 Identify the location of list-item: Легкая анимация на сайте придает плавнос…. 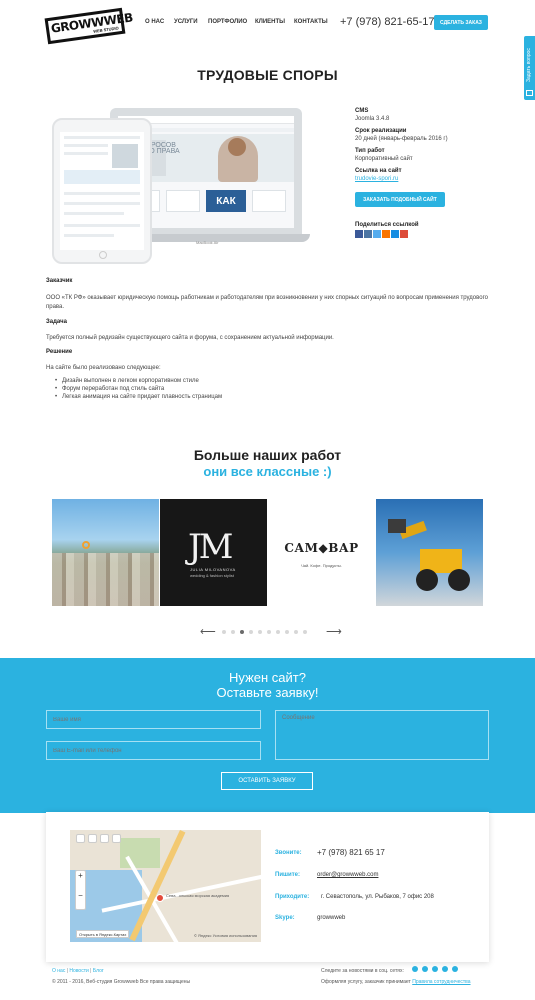
(138, 397).